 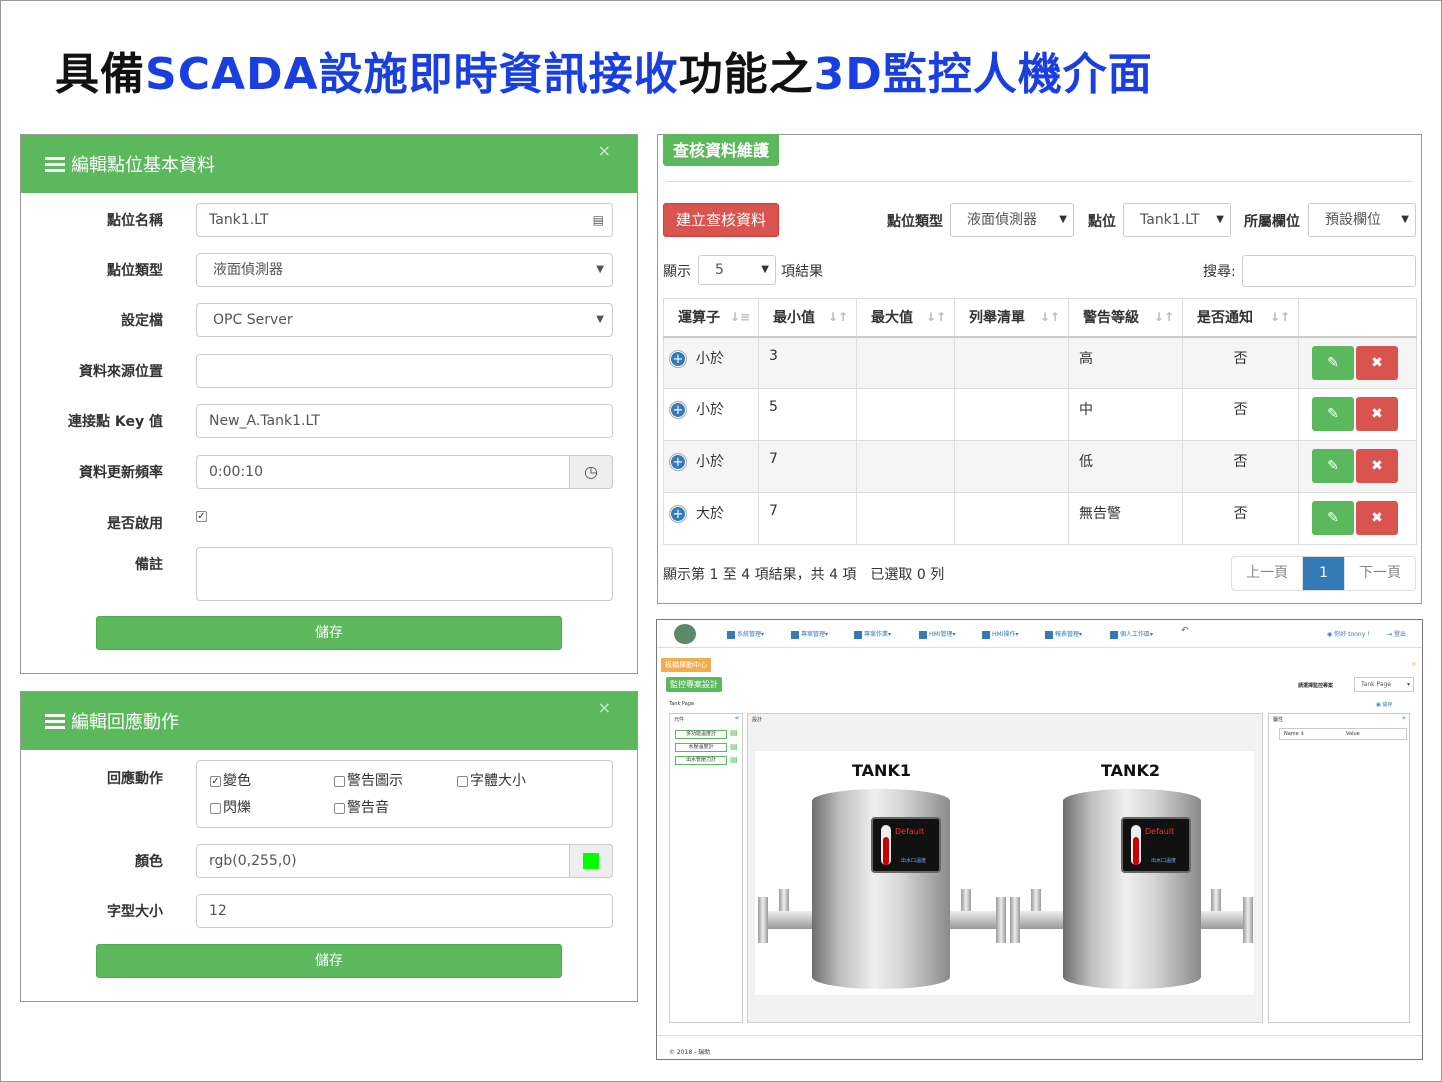 What do you see at coordinates (201, 516) in the screenshot?
I see `enabled-checkbox: ✓` at bounding box center [201, 516].